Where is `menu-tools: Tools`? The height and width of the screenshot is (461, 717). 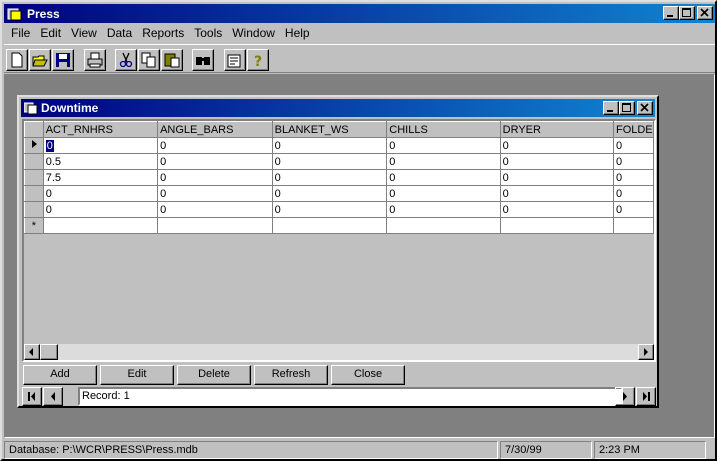
menu-tools: Tools is located at coordinates (208, 34).